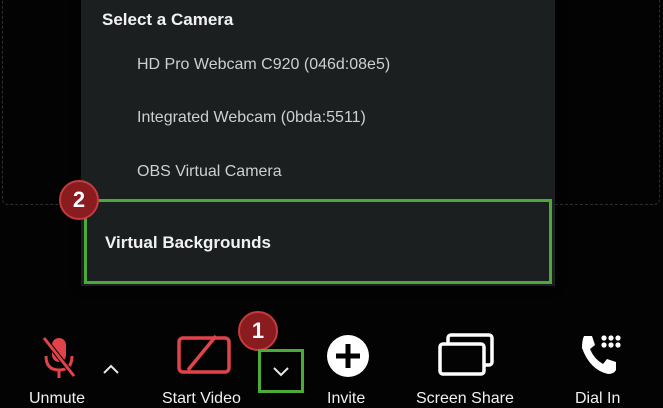 This screenshot has height=408, width=663. Describe the element at coordinates (466, 354) in the screenshot. I see `screen-share-icon` at that location.